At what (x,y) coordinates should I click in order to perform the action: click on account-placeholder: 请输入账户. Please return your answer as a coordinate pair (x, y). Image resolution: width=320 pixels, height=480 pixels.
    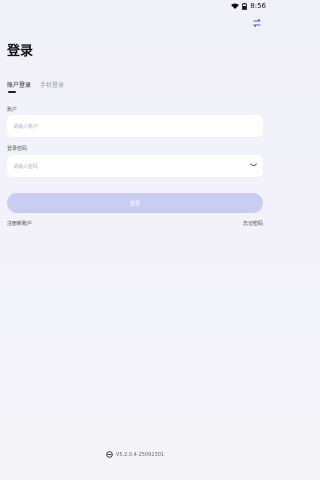
    Looking at the image, I should click on (26, 126).